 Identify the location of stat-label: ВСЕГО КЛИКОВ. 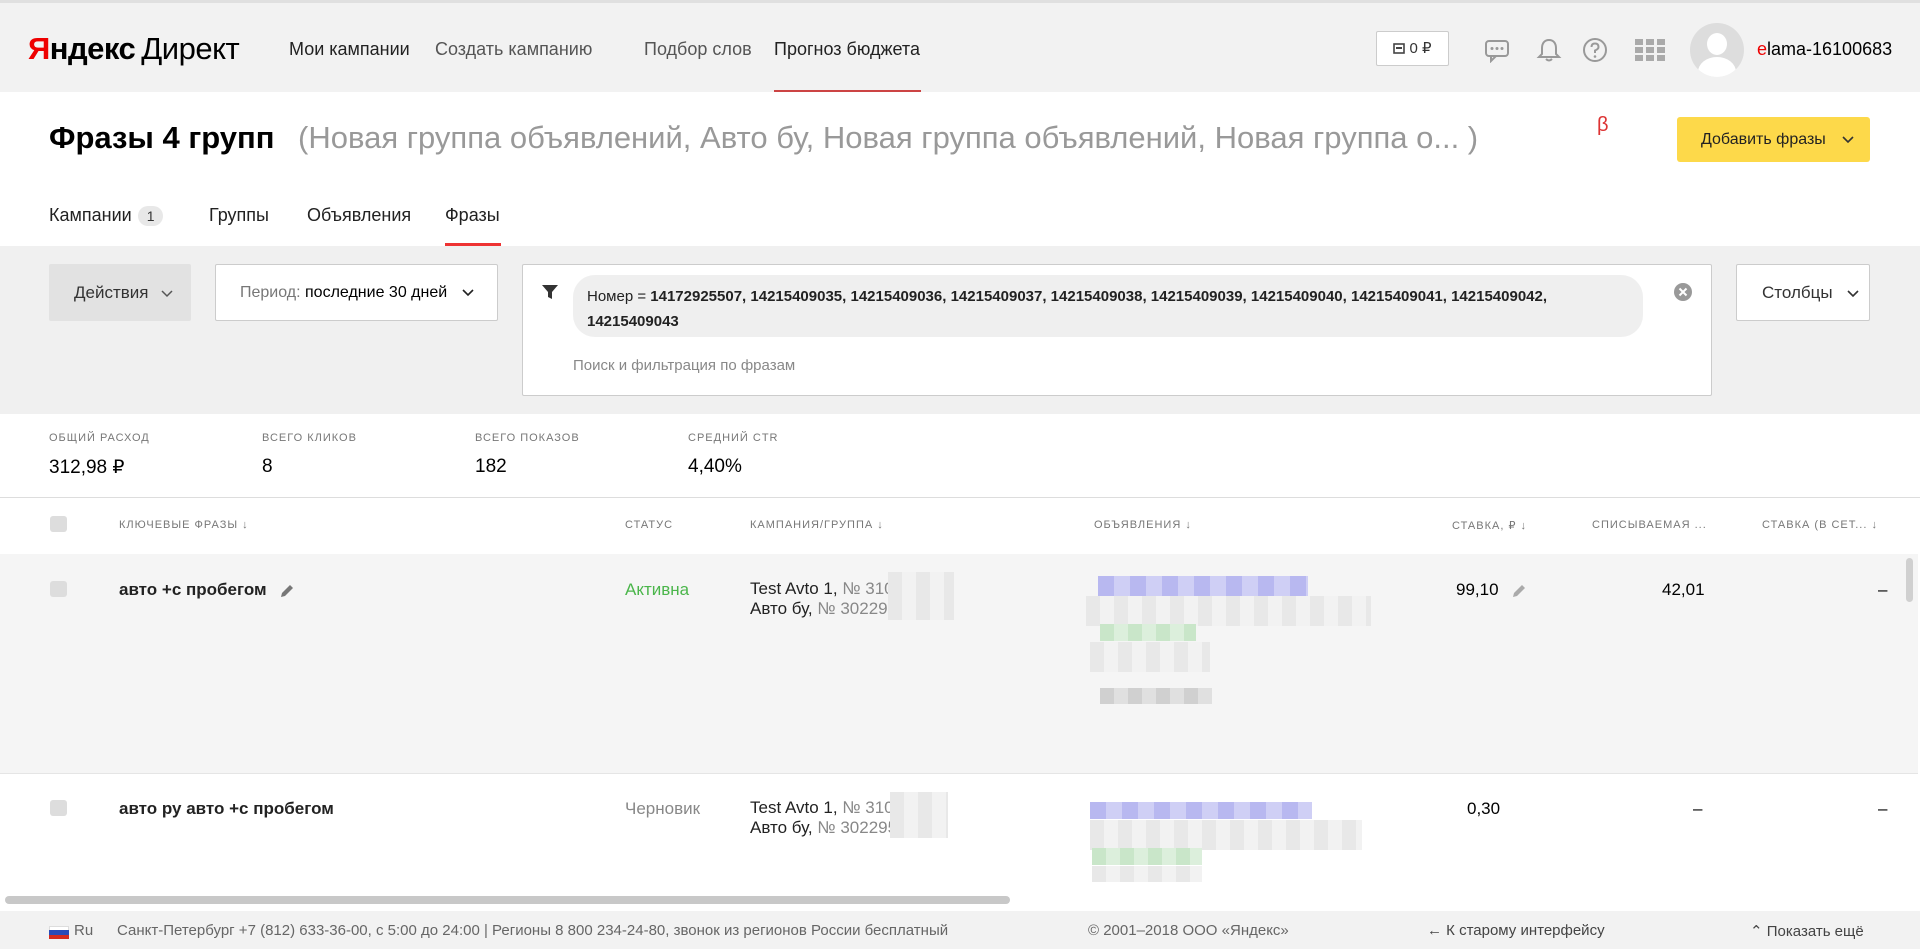
(309, 438).